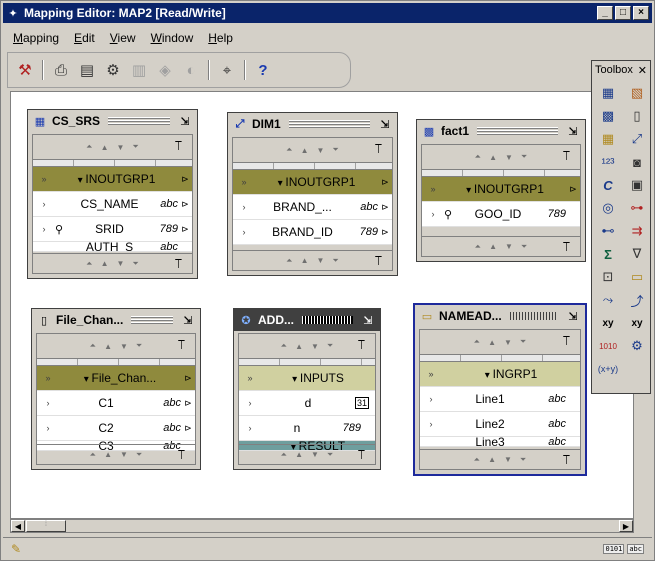 This screenshot has width=655, height=561. Describe the element at coordinates (312, 232) in the screenshot. I see `attribute-row: › BRAND_ID 789 ⊳` at that location.